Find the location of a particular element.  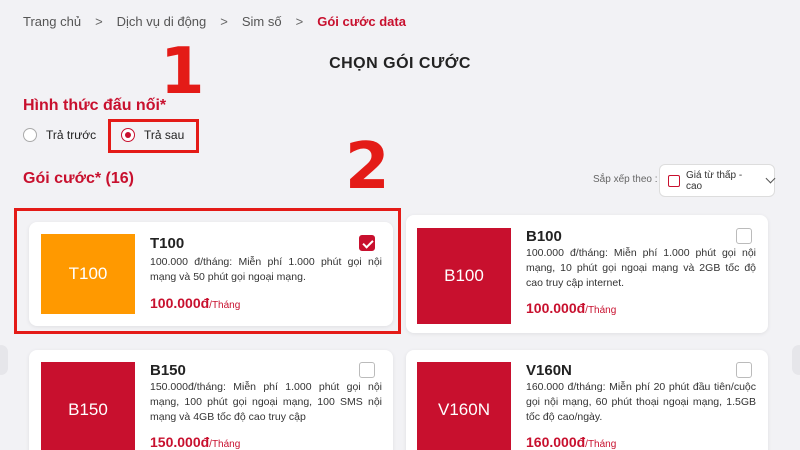

annotation-step-1: 1 is located at coordinates (182, 72).